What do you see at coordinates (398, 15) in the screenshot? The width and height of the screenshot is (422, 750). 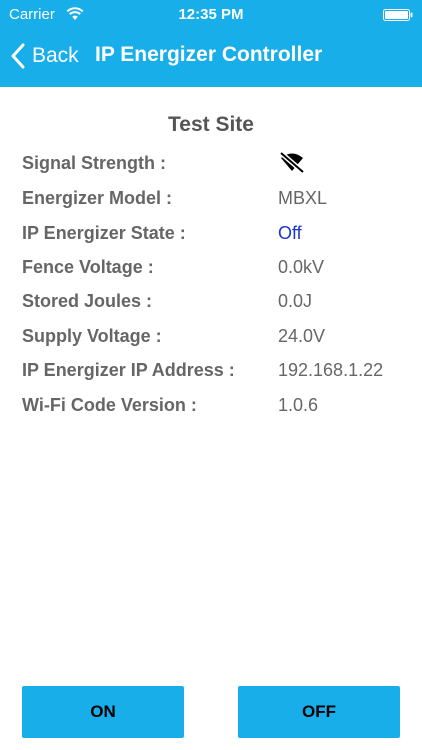 I see `battery-icon` at bounding box center [398, 15].